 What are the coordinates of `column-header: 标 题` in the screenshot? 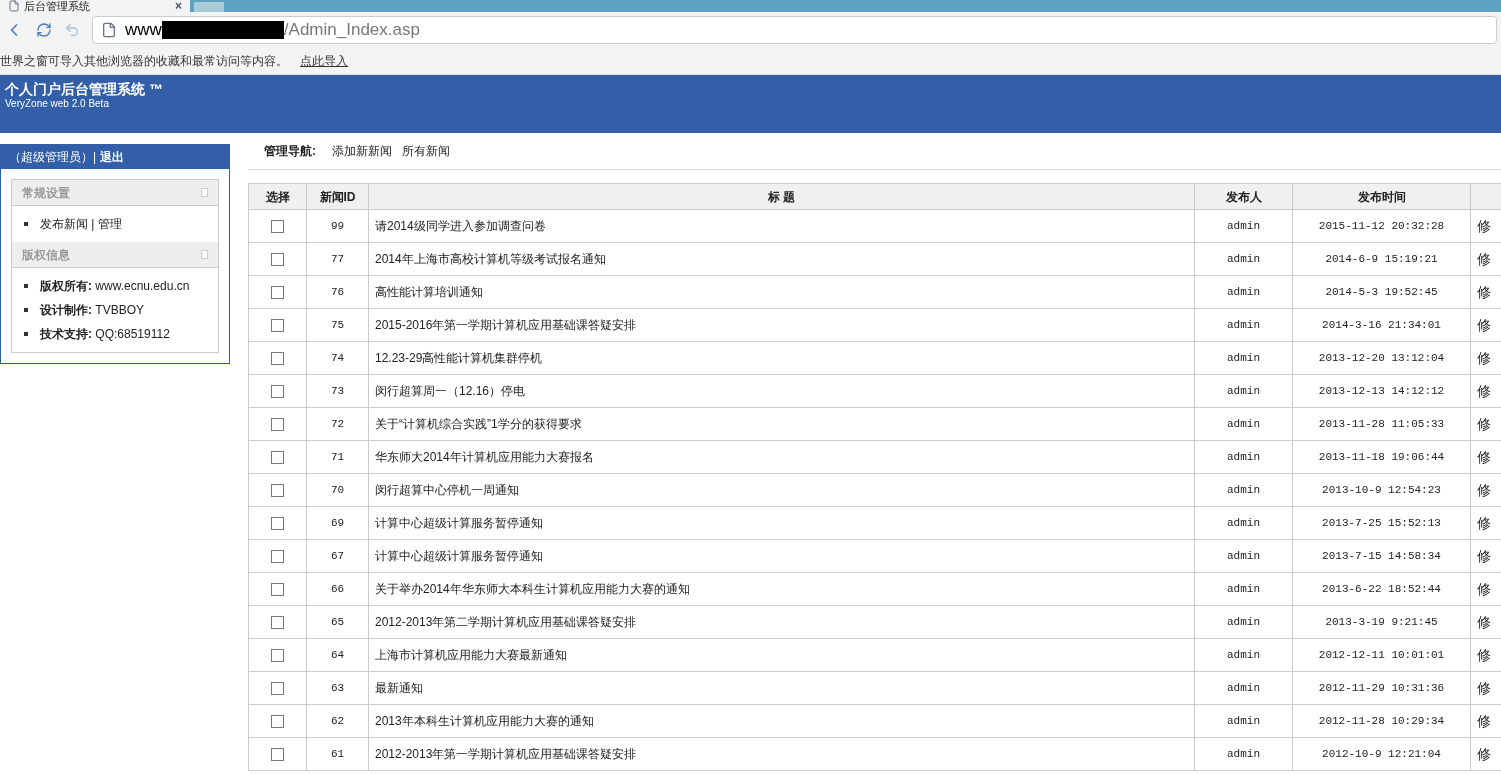 It's located at (781, 196).